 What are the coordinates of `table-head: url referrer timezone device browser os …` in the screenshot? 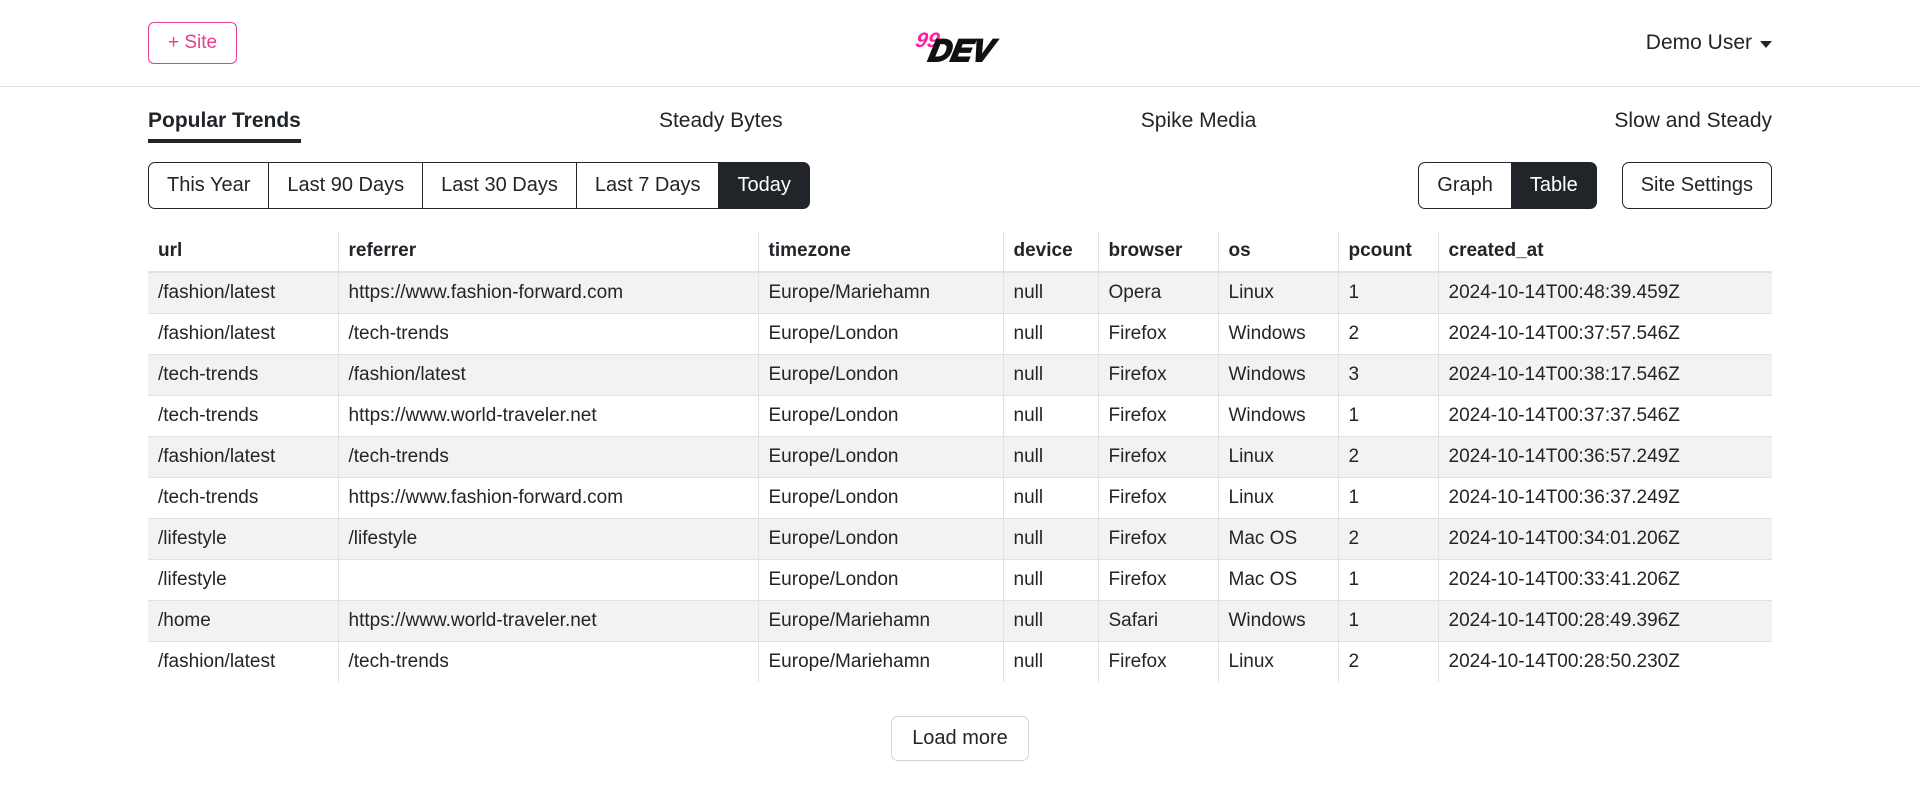 It's located at (960, 252).